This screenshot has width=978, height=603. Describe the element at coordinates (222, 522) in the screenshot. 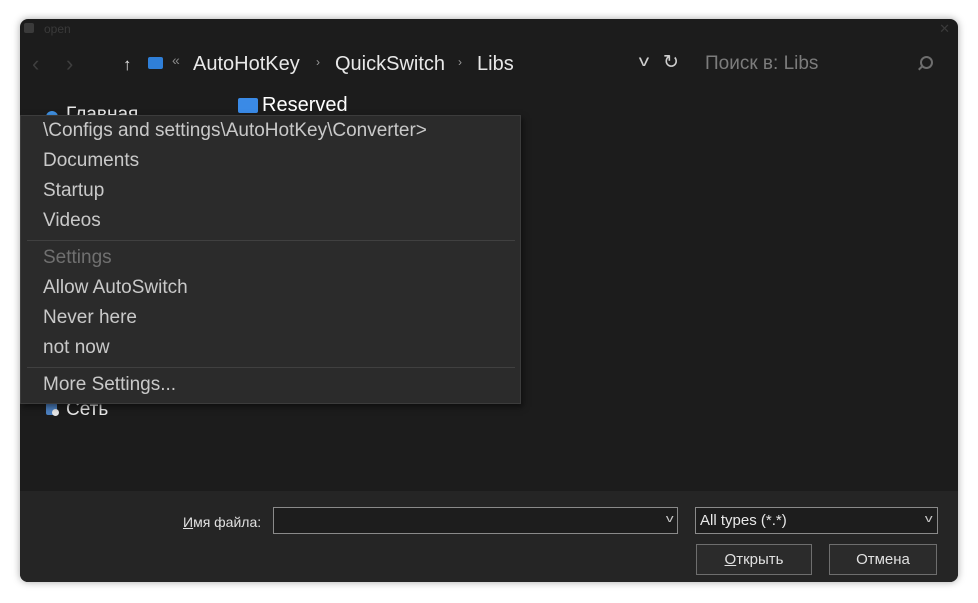

I see `filename-label: Имя файла:` at that location.